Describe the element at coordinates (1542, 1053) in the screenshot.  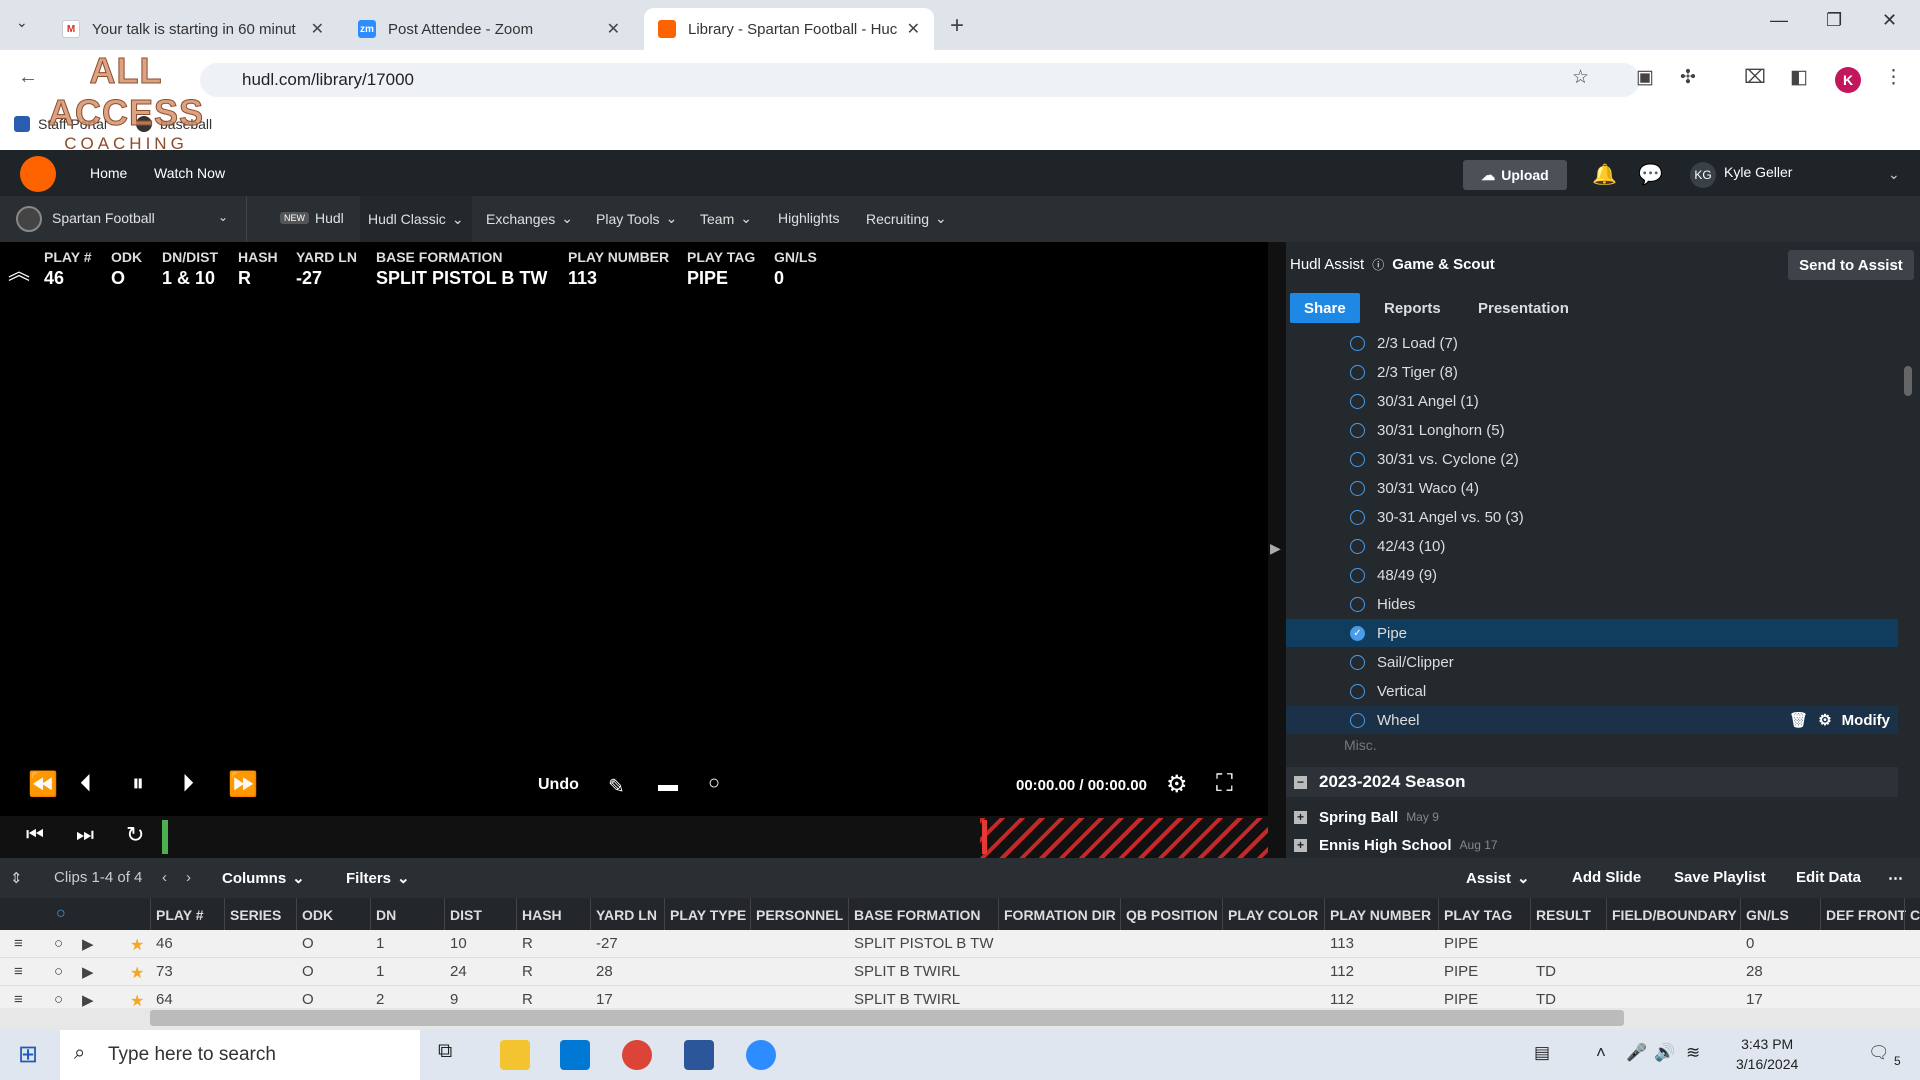
I see `news-icon: ▤` at that location.